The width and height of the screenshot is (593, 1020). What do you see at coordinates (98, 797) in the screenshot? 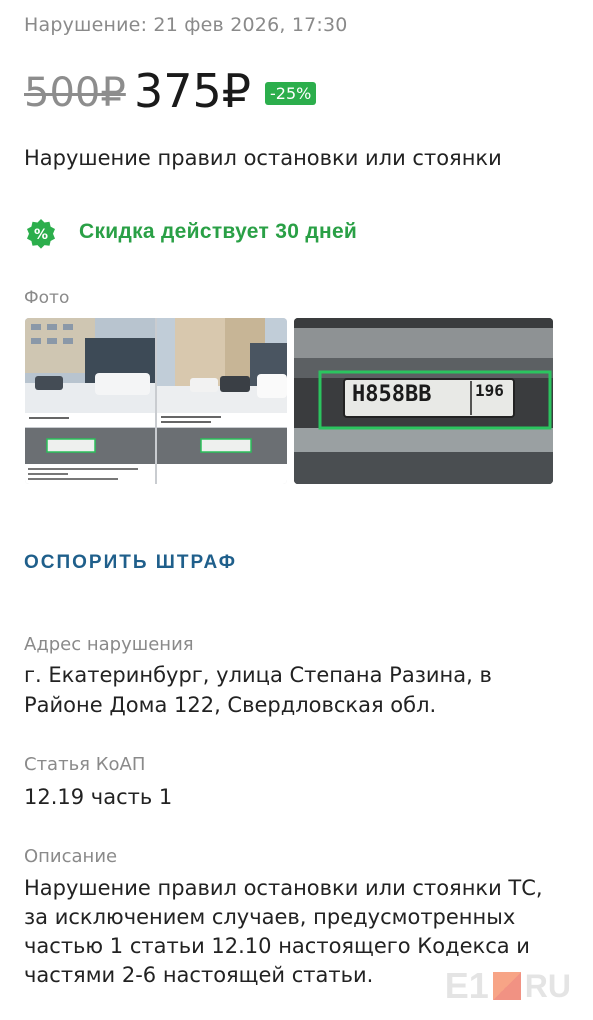
I see `article-value: 12.19 часть 1` at bounding box center [98, 797].